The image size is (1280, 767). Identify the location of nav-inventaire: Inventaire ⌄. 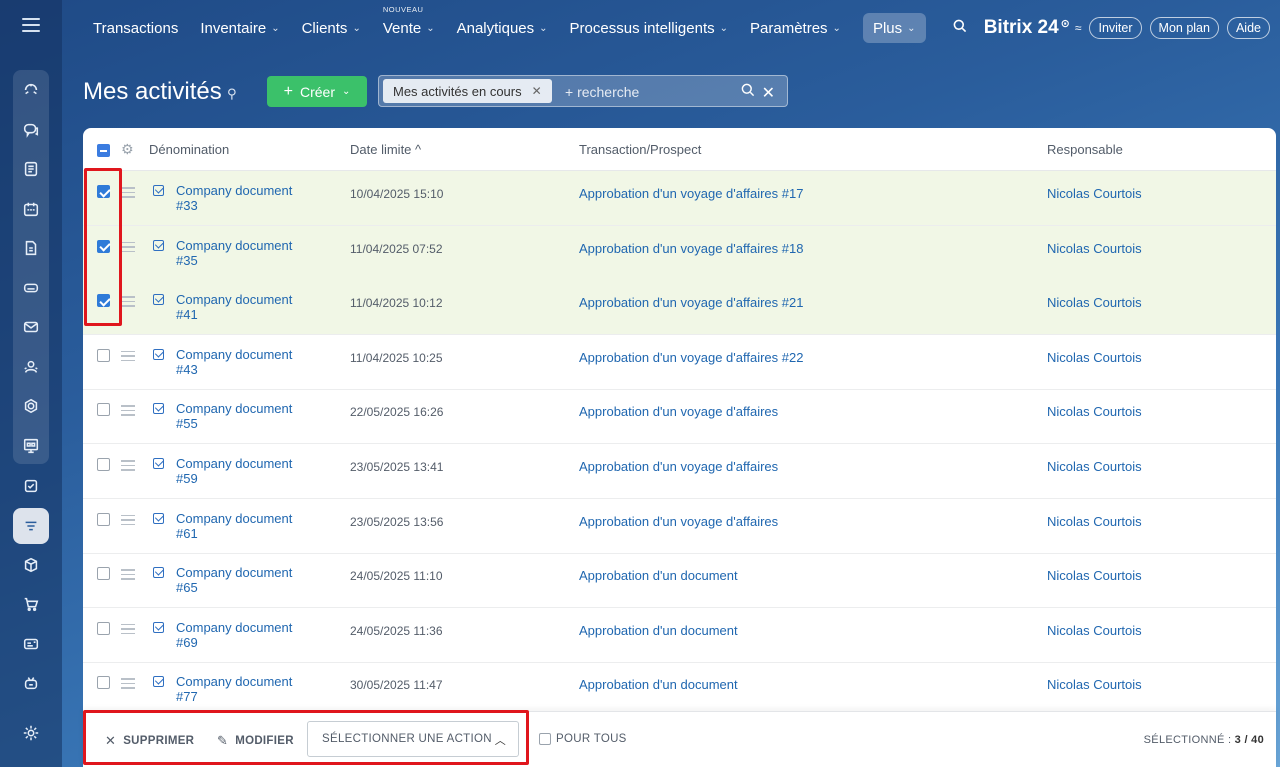
(239, 28).